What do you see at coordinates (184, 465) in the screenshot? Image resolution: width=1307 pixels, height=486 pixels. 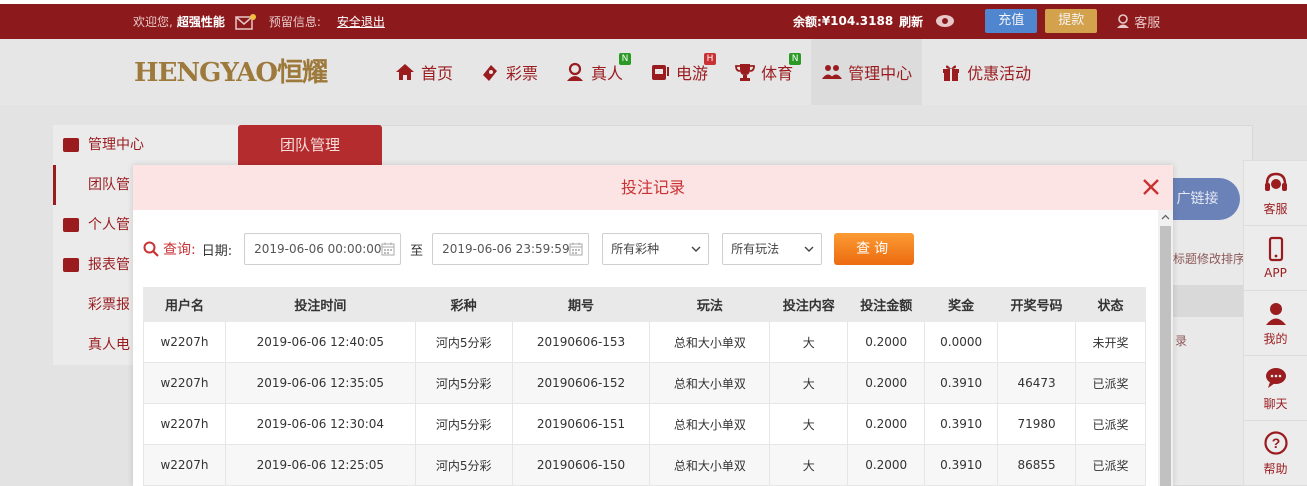 I see `cell-username: w2207h` at bounding box center [184, 465].